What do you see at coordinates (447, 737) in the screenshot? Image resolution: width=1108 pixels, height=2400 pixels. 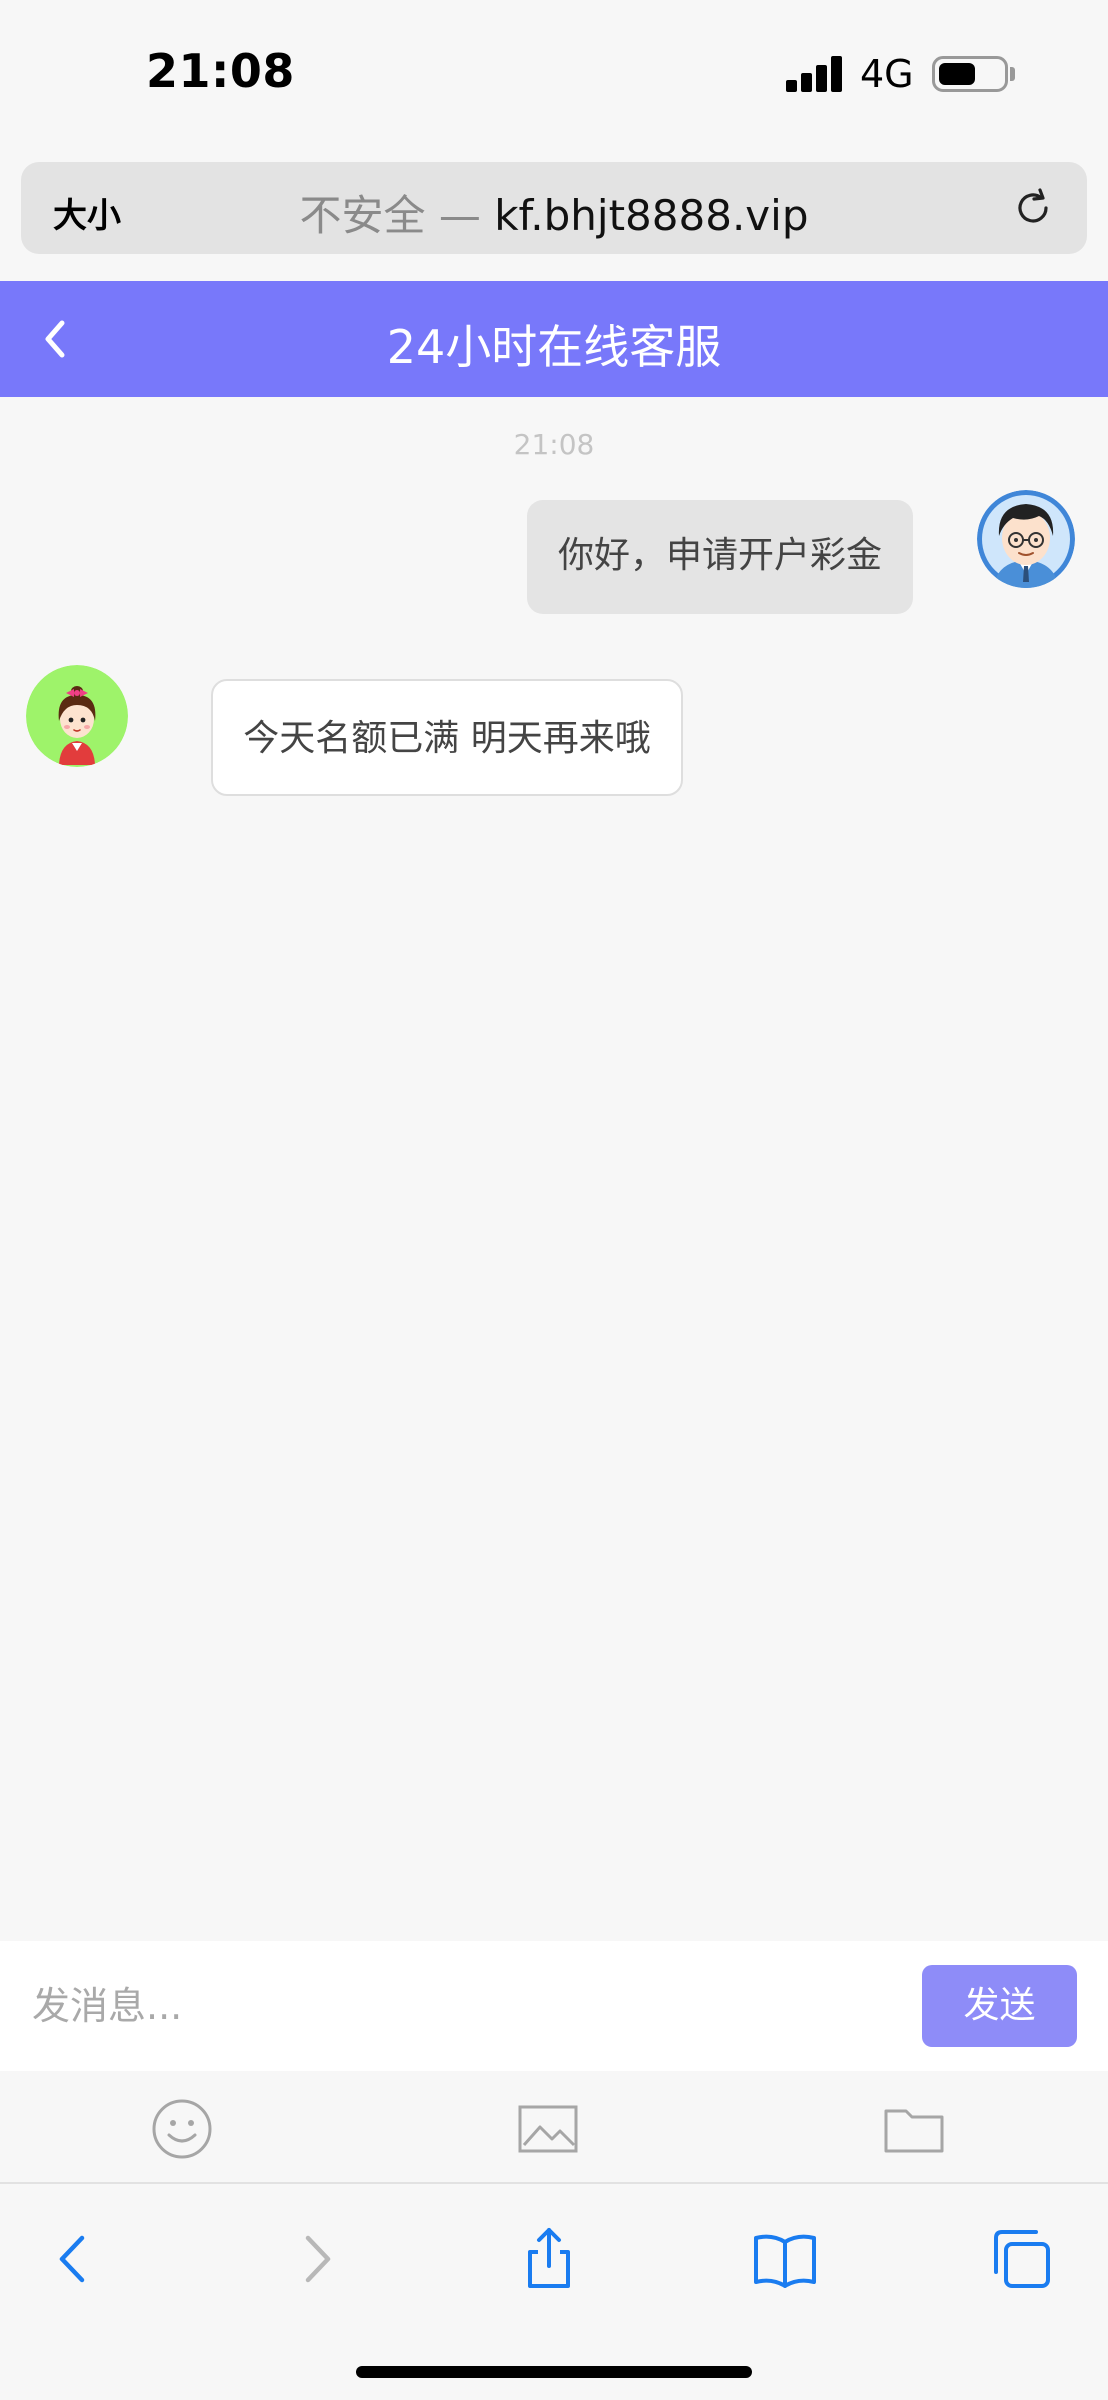 I see `agent-message-bubble: 今天名额已满 明天再来哦` at bounding box center [447, 737].